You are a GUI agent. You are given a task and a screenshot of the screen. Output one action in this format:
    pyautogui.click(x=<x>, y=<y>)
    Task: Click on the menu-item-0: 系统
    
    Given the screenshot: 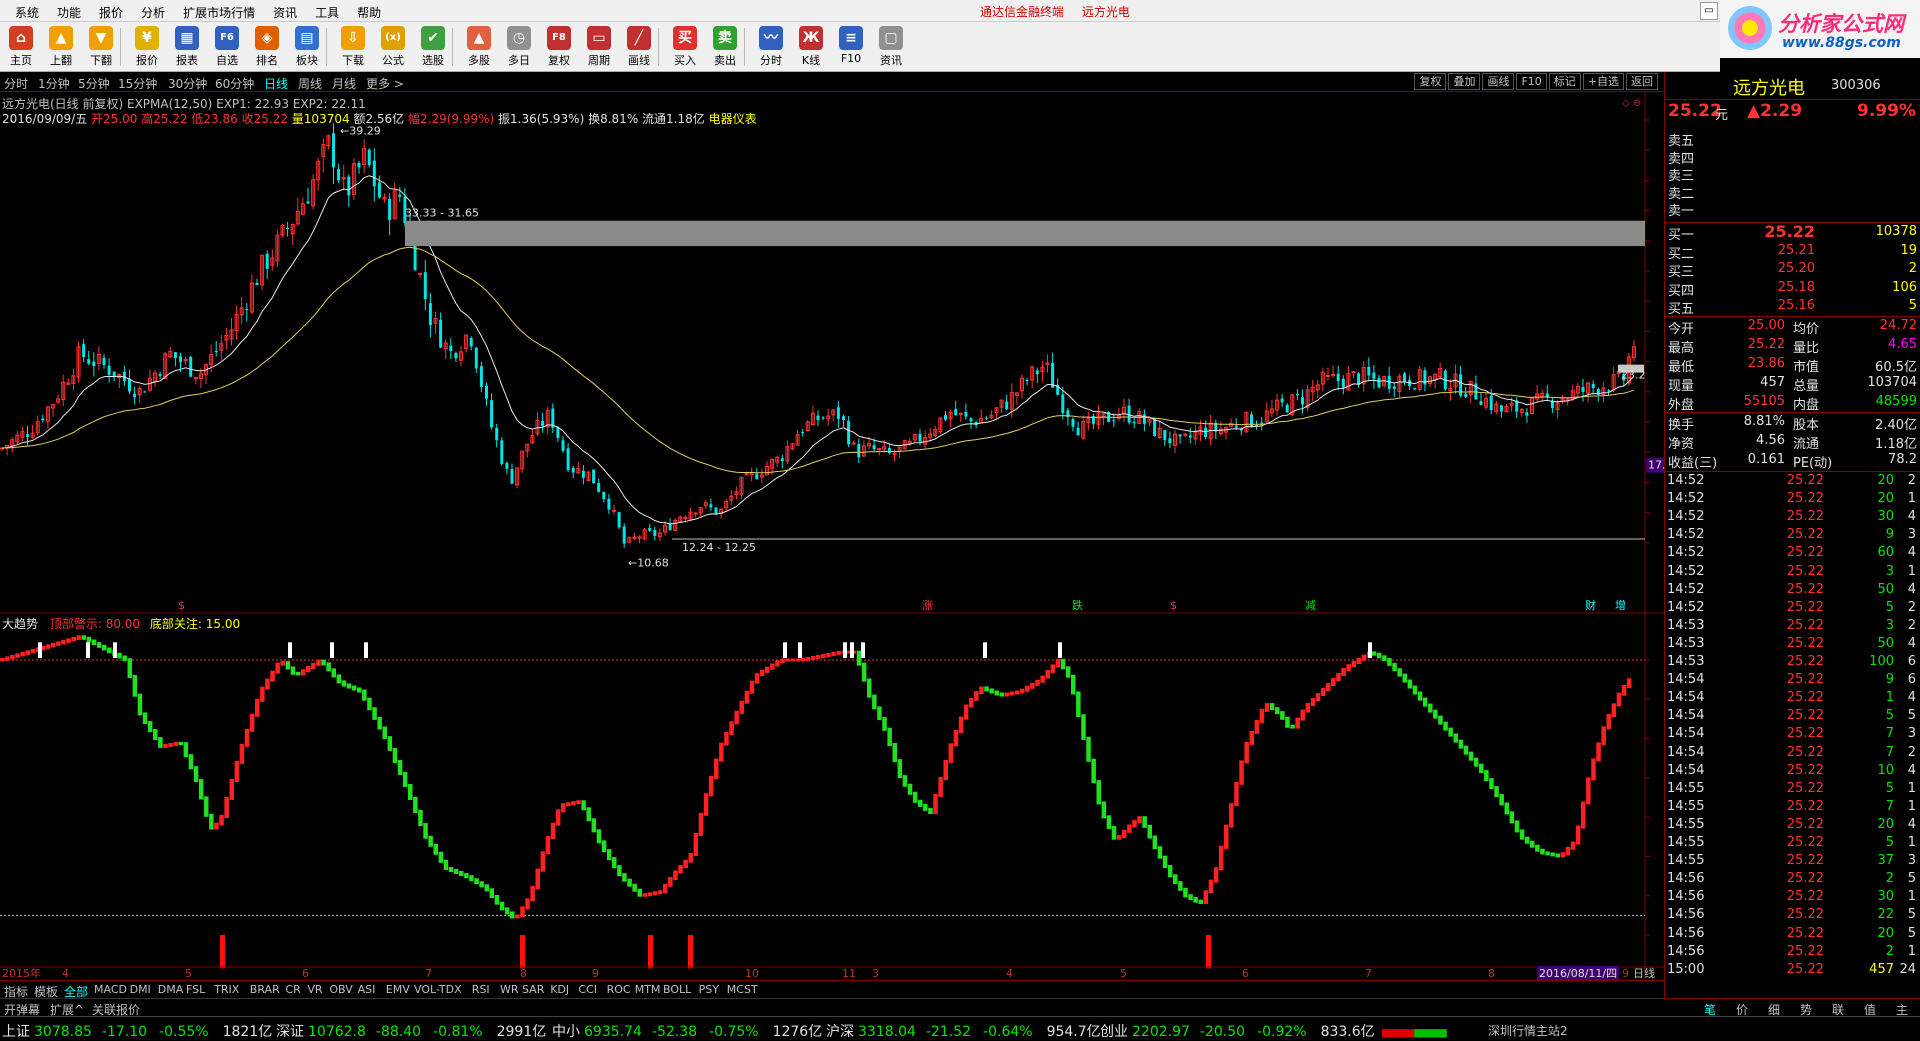 What is the action you would take?
    pyautogui.click(x=27, y=12)
    